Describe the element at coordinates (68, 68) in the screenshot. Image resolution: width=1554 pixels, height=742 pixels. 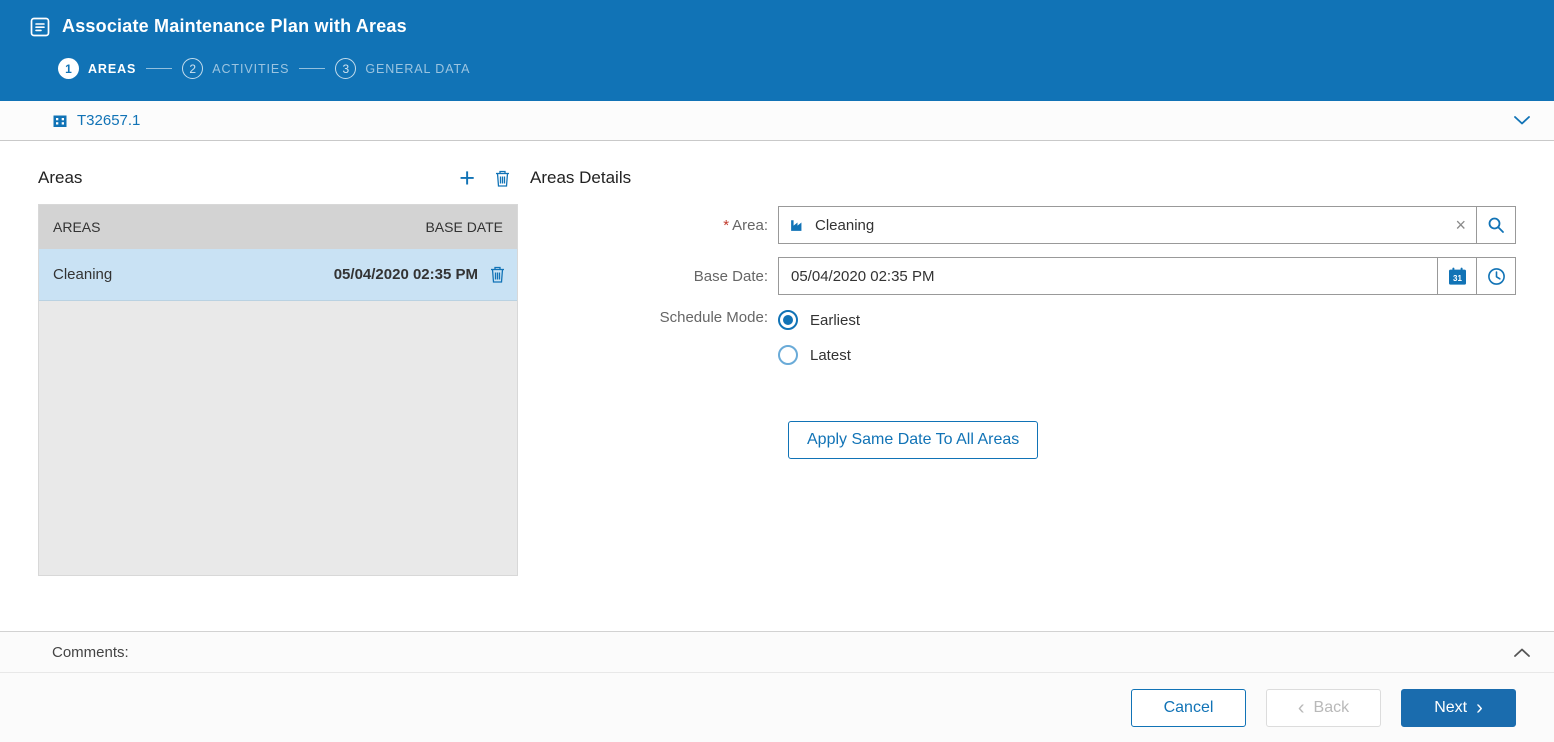
I see `step-1-circle: 1` at that location.